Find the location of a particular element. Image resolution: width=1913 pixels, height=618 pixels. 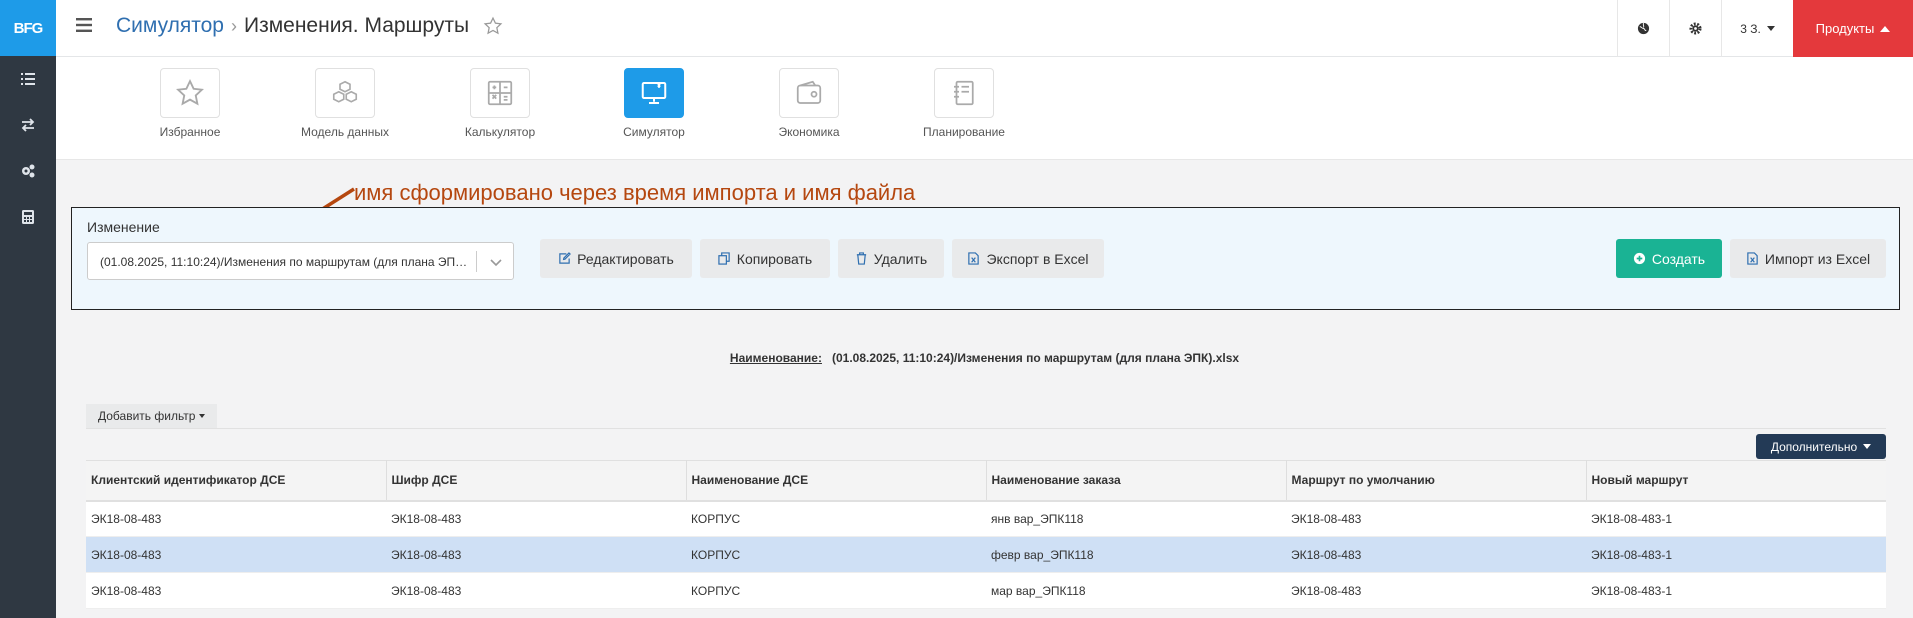

table-cell: мар вар_ЭПК118 is located at coordinates (1136, 590).